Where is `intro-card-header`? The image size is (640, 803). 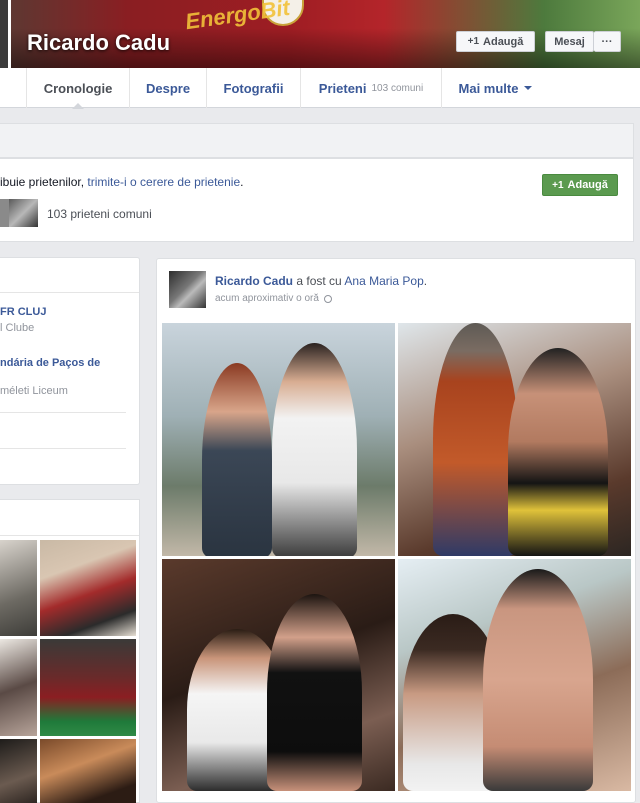
intro-card-header is located at coordinates (69, 275).